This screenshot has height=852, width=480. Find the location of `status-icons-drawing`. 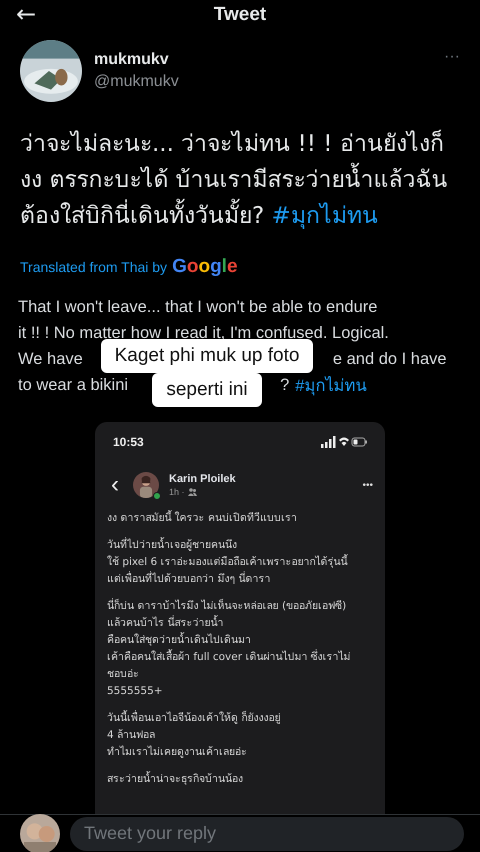

status-icons-drawing is located at coordinates (344, 442).